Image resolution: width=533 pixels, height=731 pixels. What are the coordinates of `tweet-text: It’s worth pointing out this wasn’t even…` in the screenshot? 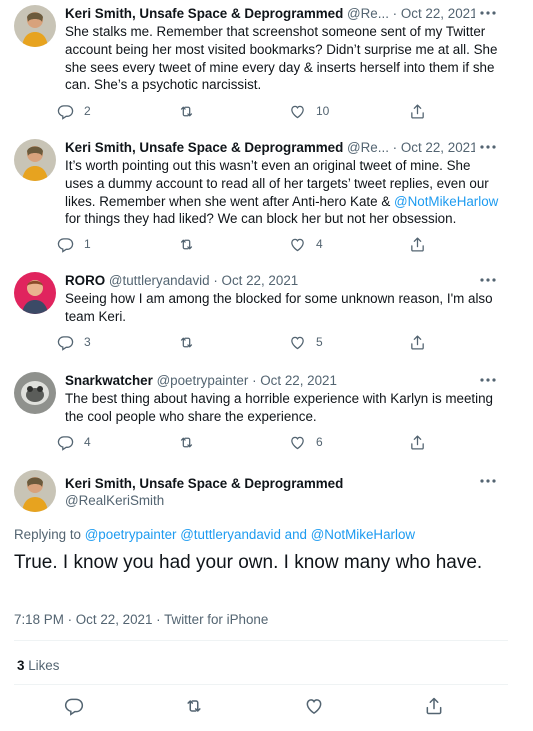 It's located at (282, 192).